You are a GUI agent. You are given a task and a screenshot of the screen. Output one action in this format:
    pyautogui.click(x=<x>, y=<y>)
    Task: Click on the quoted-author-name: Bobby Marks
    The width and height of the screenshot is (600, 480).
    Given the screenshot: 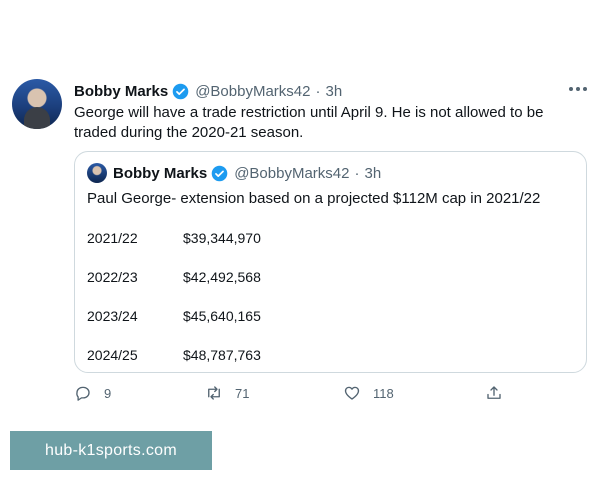 What is the action you would take?
    pyautogui.click(x=160, y=173)
    